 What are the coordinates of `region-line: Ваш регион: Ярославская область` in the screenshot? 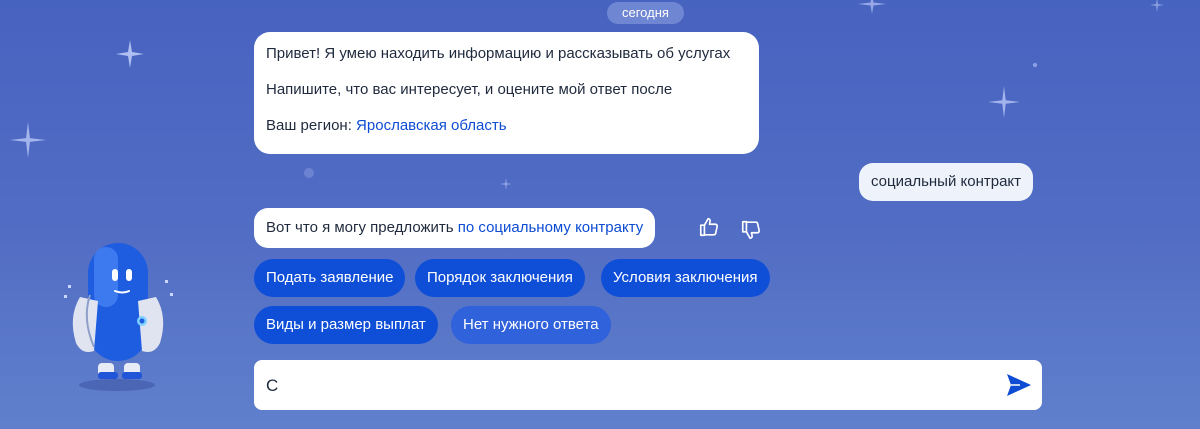 It's located at (506, 126).